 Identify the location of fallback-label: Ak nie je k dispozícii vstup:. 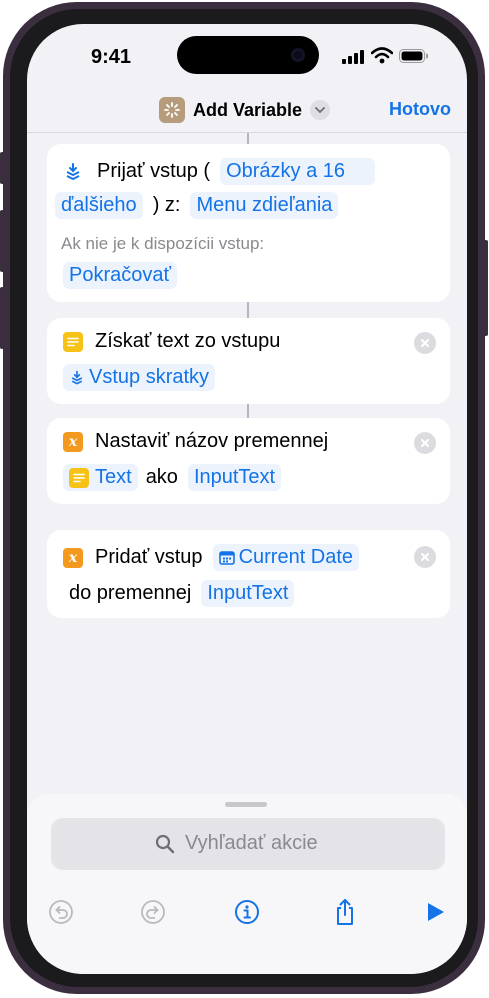
(163, 243).